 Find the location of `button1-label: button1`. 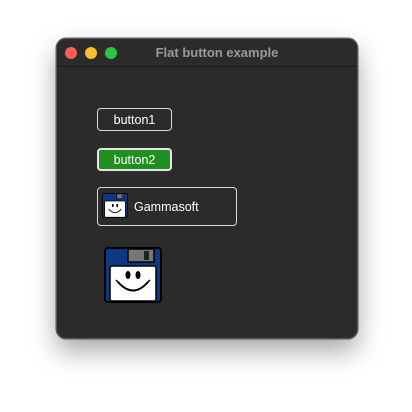

button1-label: button1 is located at coordinates (134, 119).